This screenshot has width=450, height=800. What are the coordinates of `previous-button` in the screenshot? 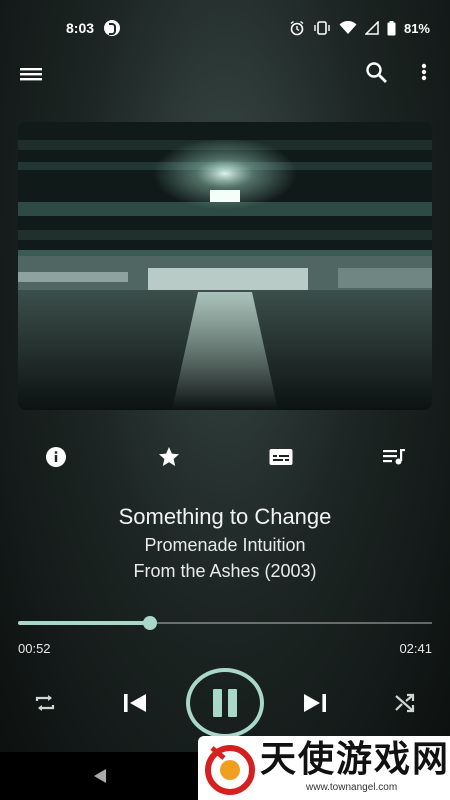 It's located at (135, 703).